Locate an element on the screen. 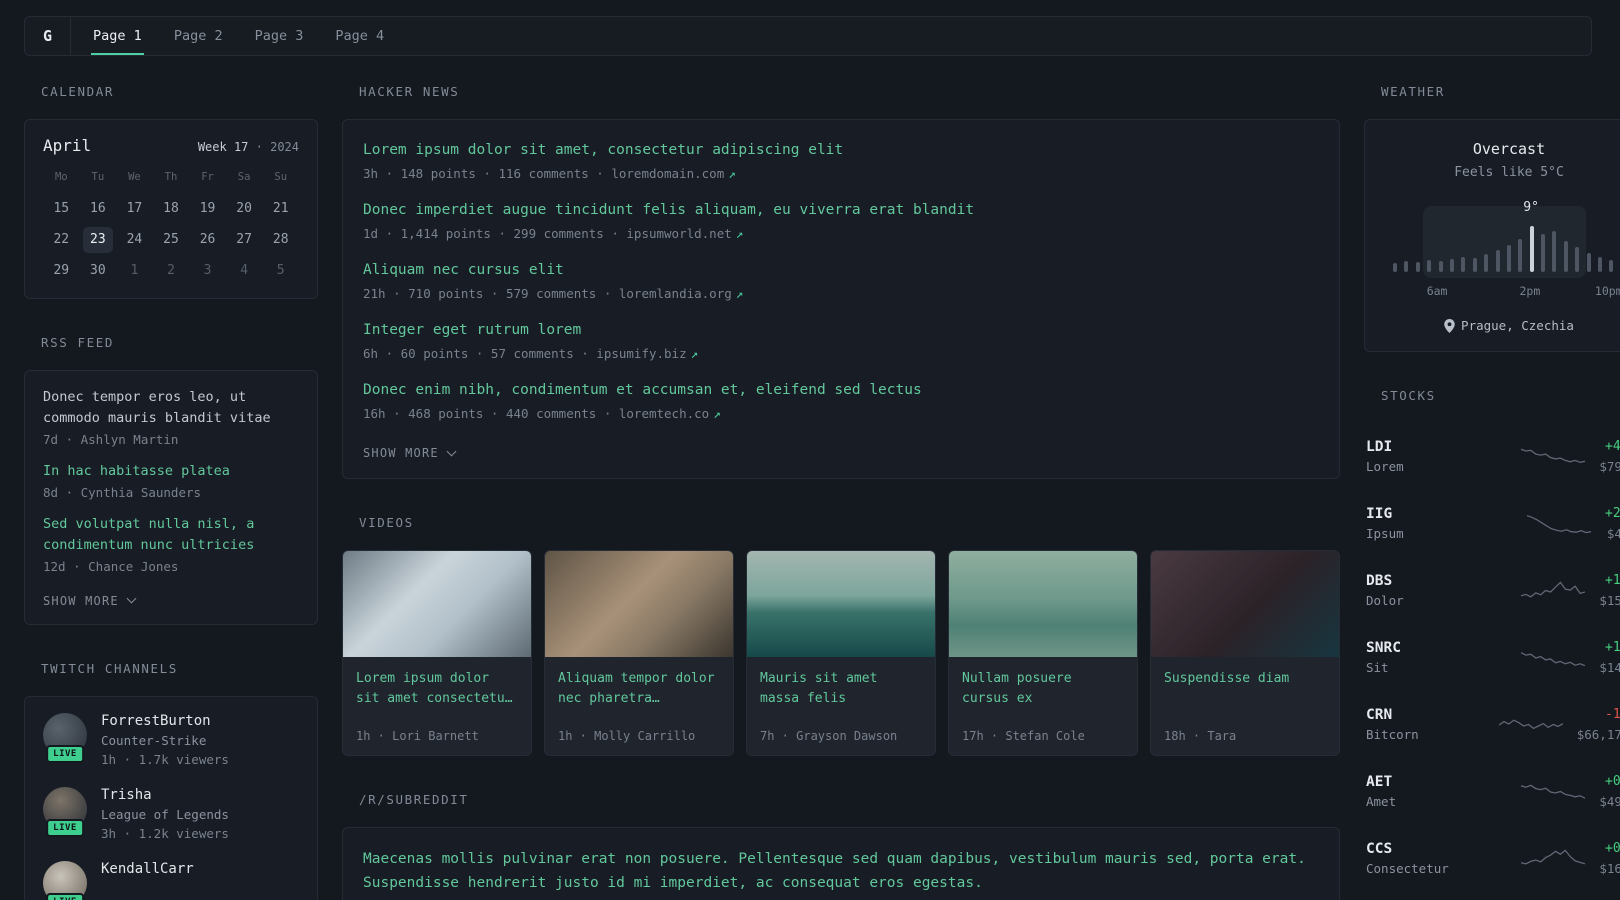 The image size is (1620, 900). tab-page-1: Page 1 is located at coordinates (117, 36).